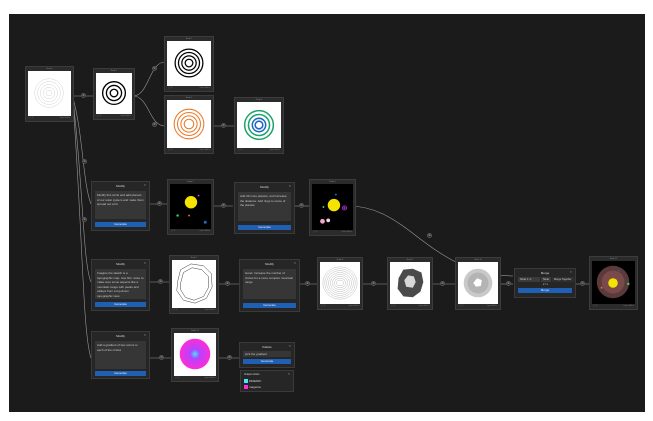 Image resolution: width=653 pixels, height=421 pixels. I want to click on generated-node: Node 4 ▢ ⟲ Open Editor, so click(259, 125).